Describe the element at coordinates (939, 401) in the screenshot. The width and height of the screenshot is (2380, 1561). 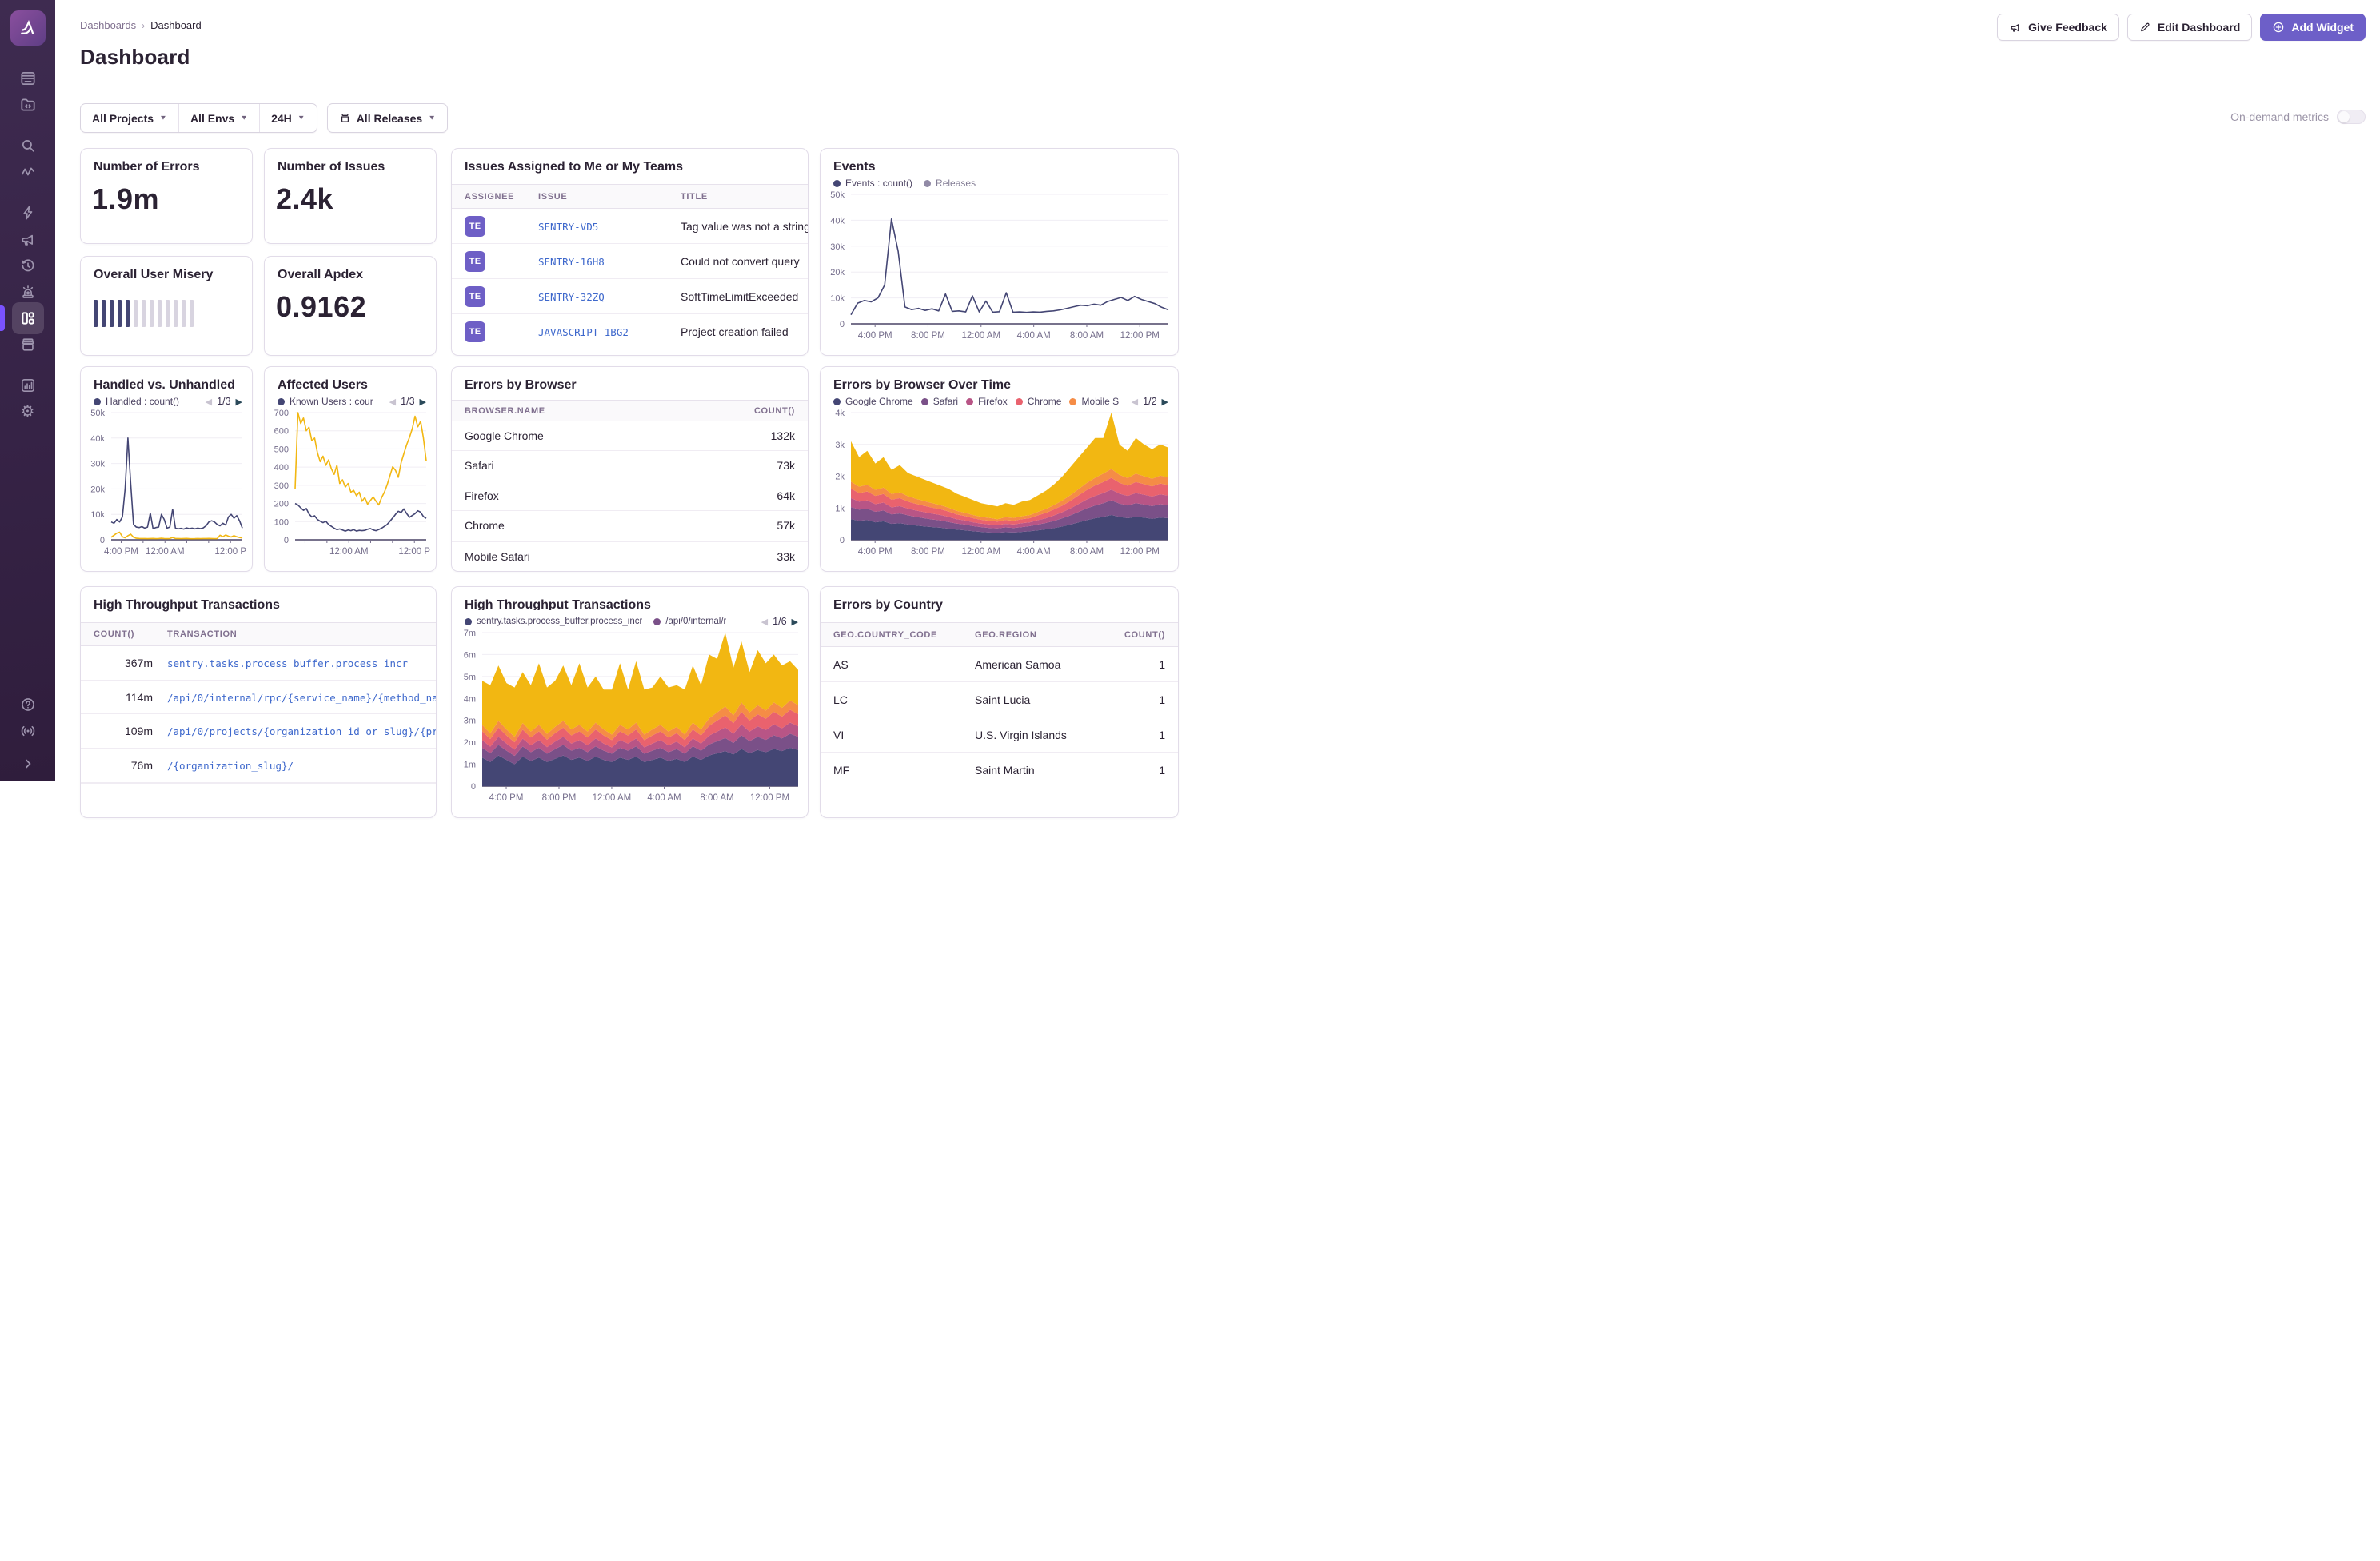
I see `legend-item: Safari` at that location.